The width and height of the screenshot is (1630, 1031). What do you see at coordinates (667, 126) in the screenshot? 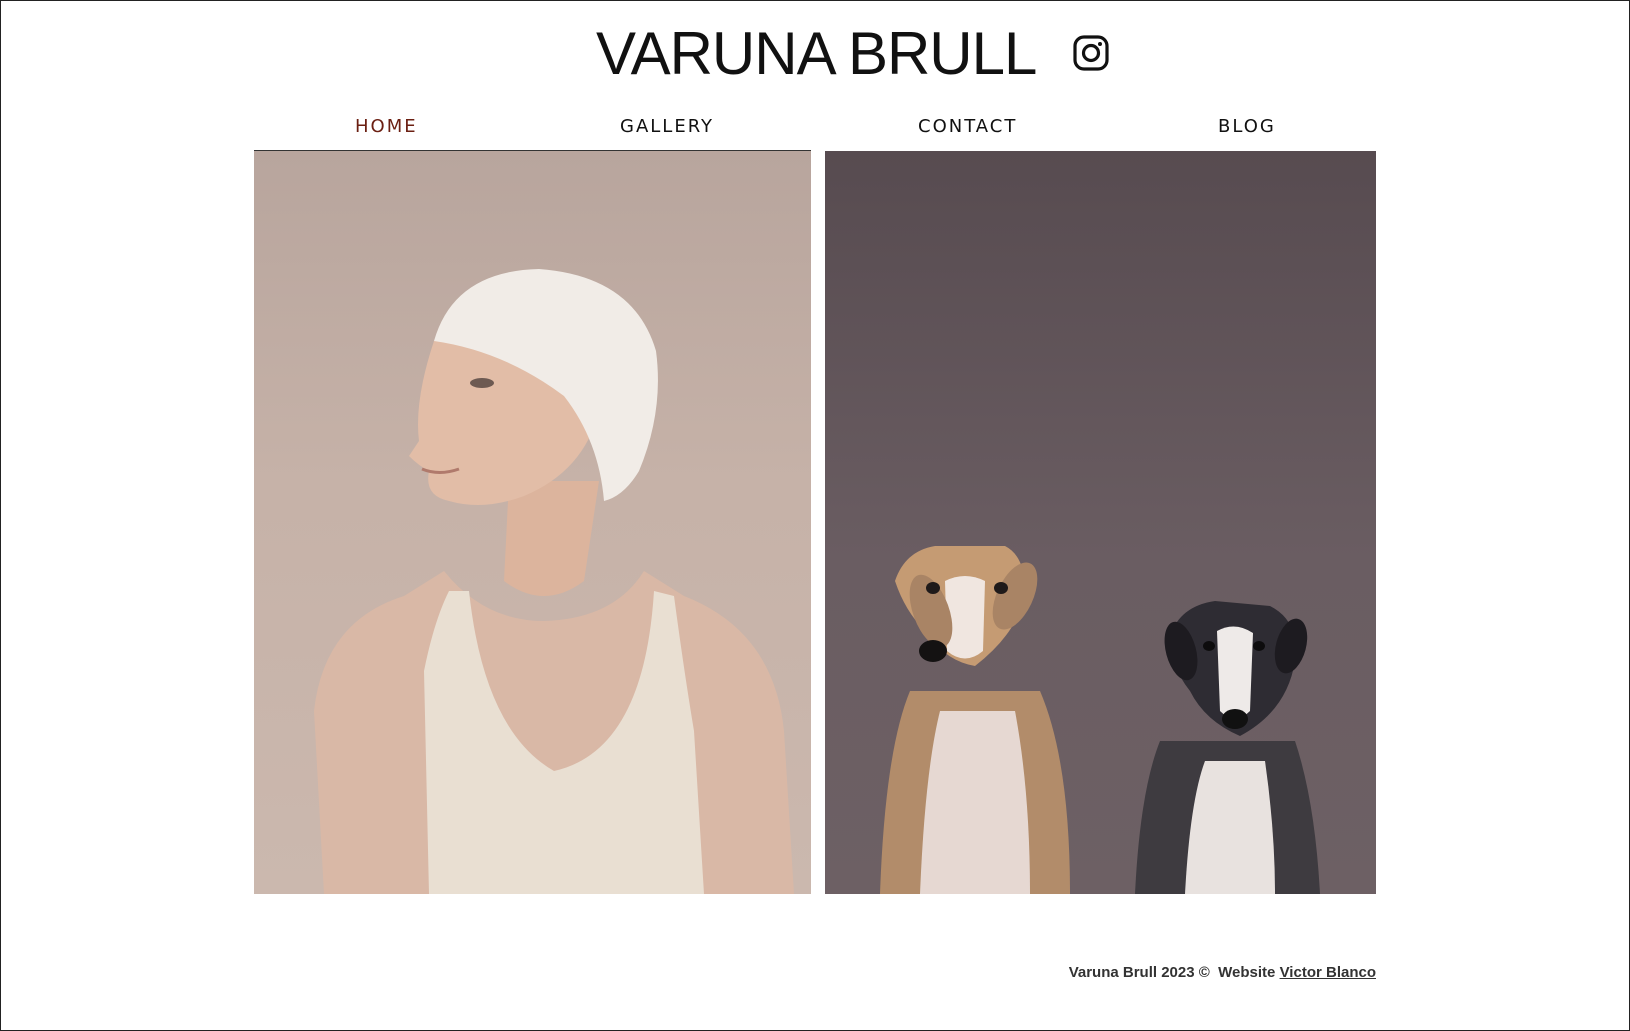
I see `nav-item-gallery: GALLERY` at bounding box center [667, 126].